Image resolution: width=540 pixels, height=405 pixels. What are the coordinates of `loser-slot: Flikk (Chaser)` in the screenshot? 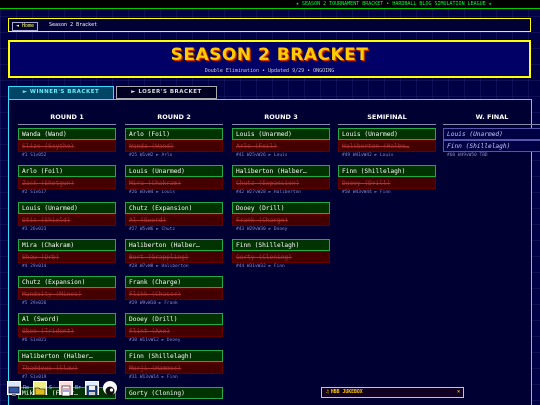 It's located at (174, 294).